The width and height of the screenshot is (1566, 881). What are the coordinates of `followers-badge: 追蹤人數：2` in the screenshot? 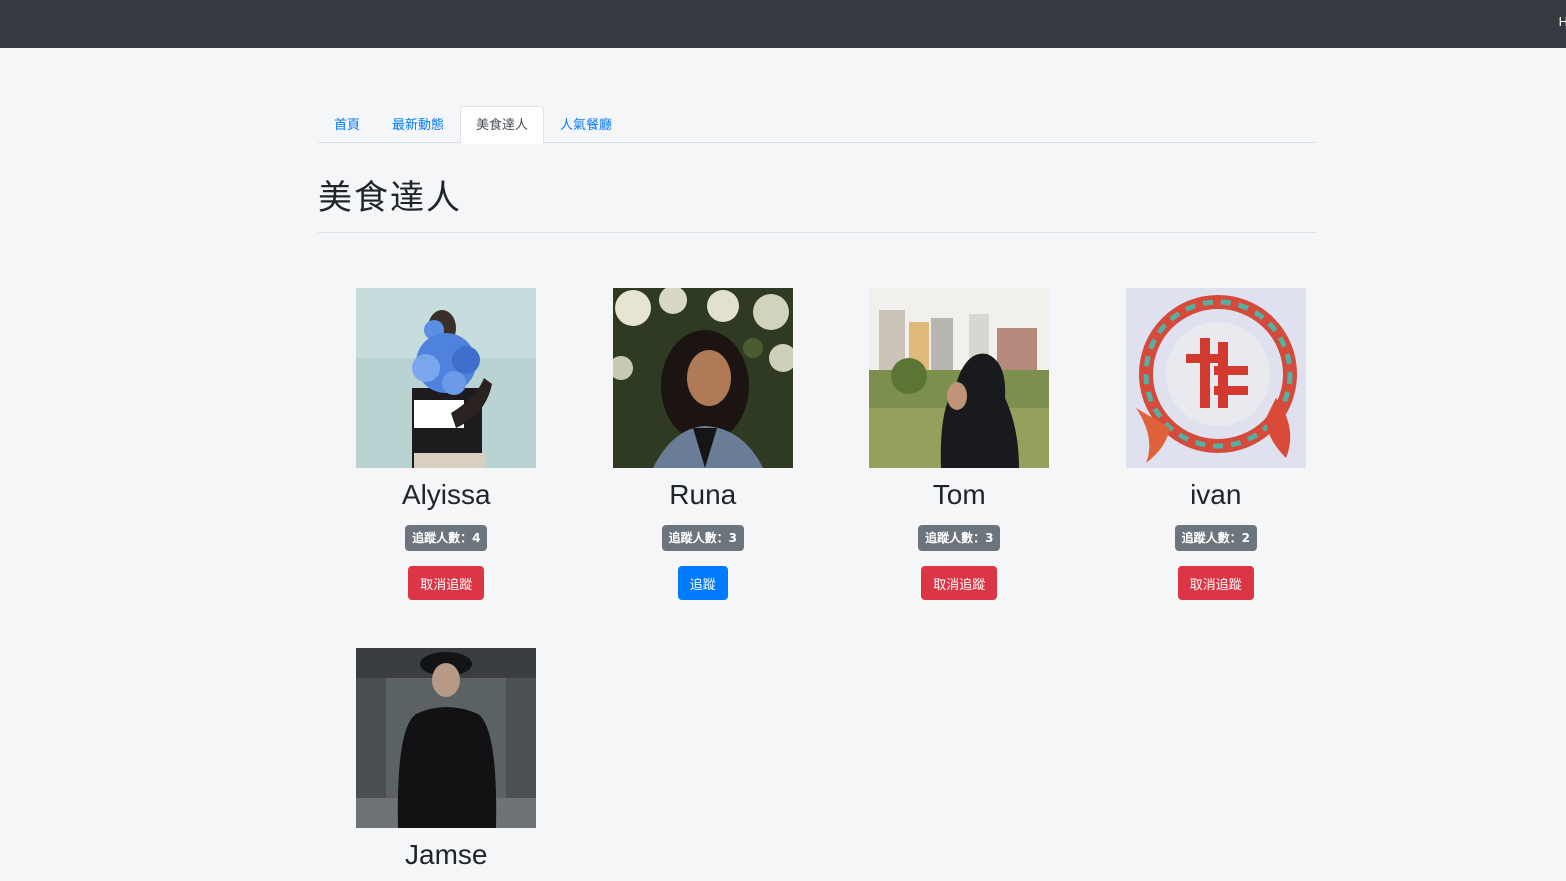 It's located at (1215, 538).